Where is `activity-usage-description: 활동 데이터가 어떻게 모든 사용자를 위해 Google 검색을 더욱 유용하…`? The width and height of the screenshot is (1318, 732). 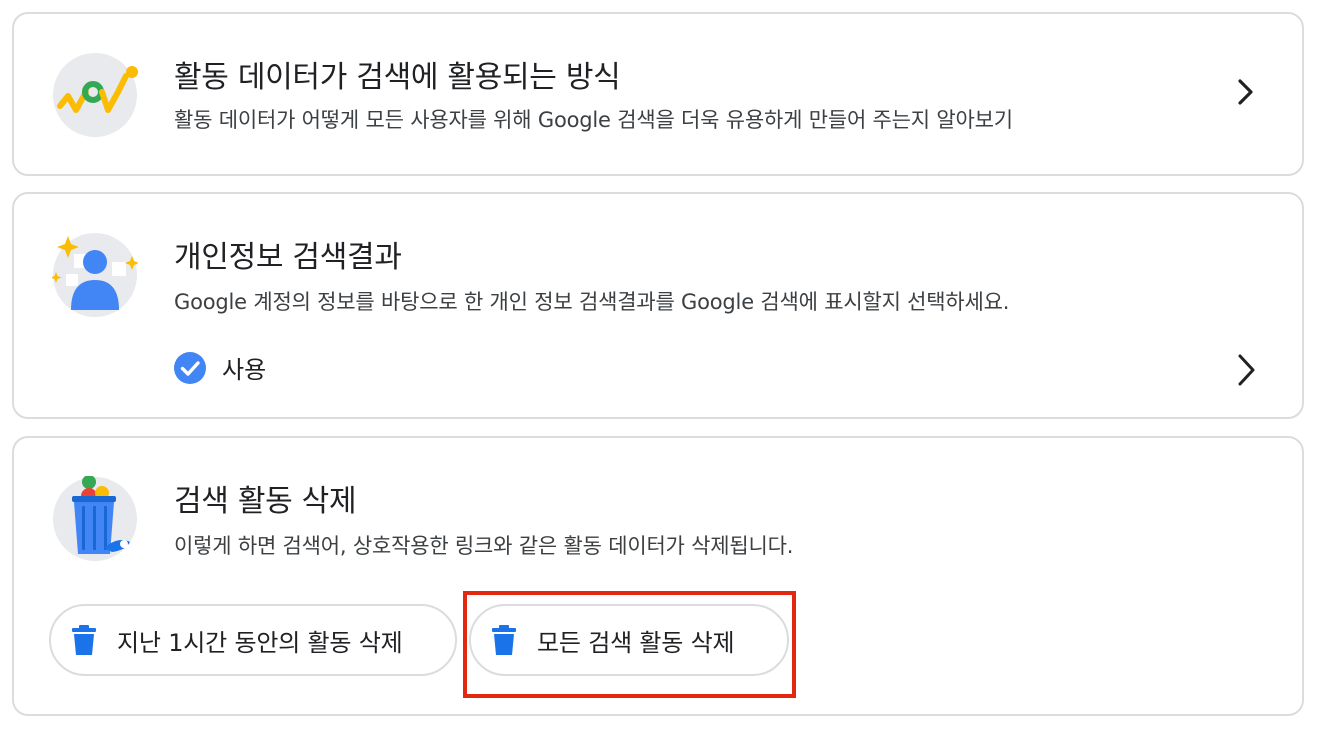 activity-usage-description: 활동 데이터가 어떻게 모든 사용자를 위해 Google 검색을 더욱 유용하… is located at coordinates (593, 120).